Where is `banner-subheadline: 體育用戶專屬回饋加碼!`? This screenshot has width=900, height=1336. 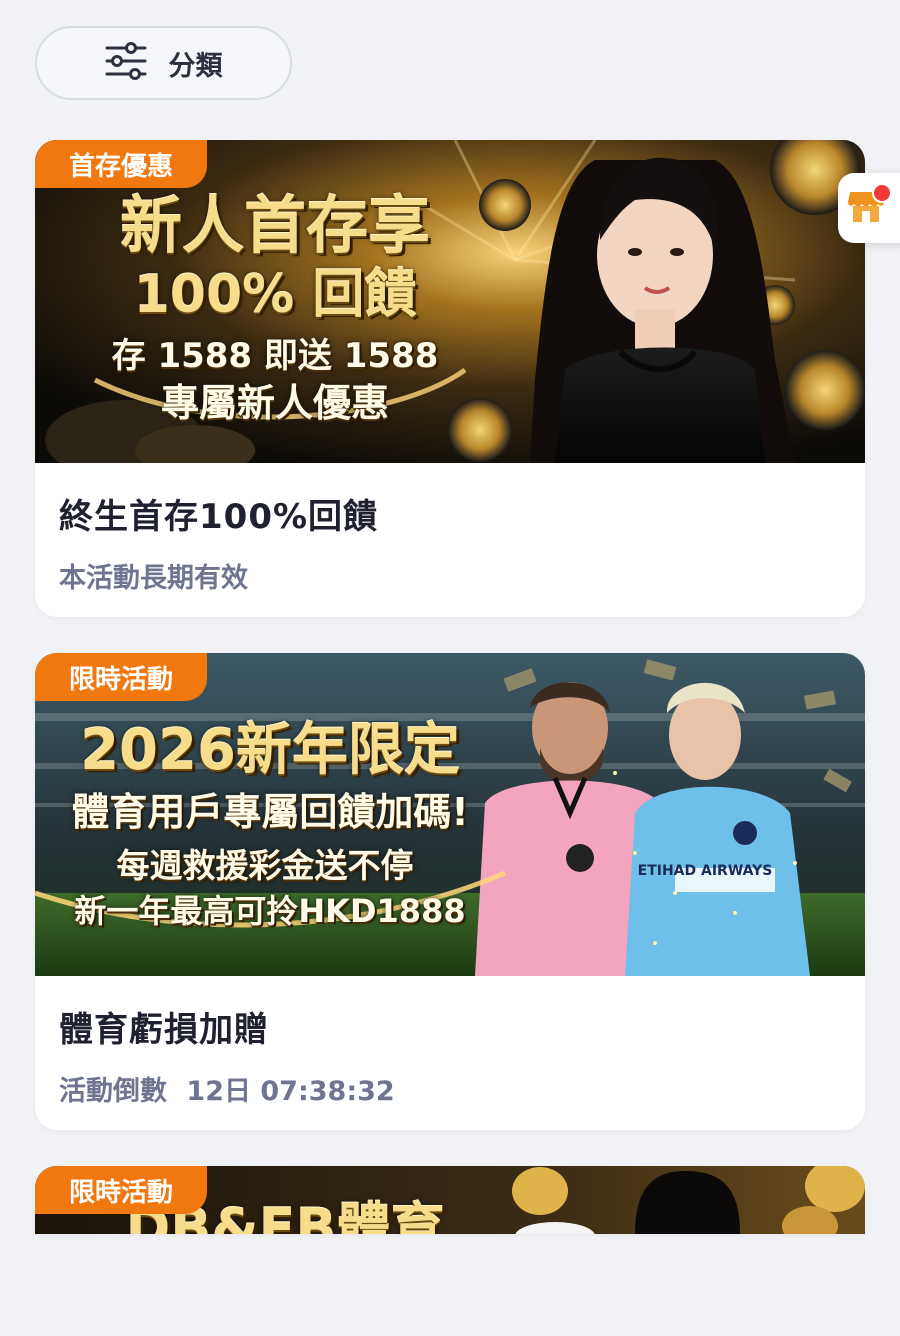 banner-subheadline: 體育用戶專屬回饋加碼! is located at coordinates (270, 812).